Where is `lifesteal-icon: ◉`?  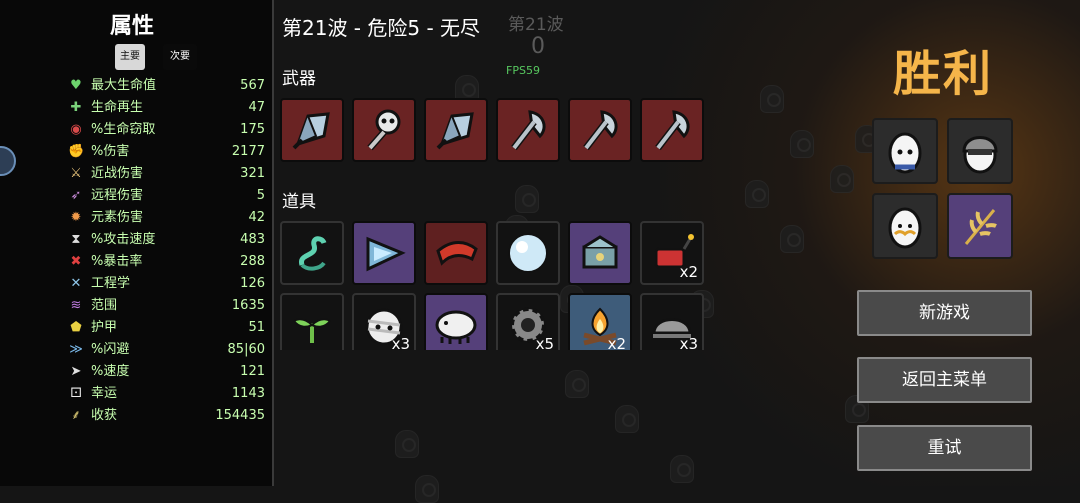 lifesteal-icon: ◉ is located at coordinates (76, 129).